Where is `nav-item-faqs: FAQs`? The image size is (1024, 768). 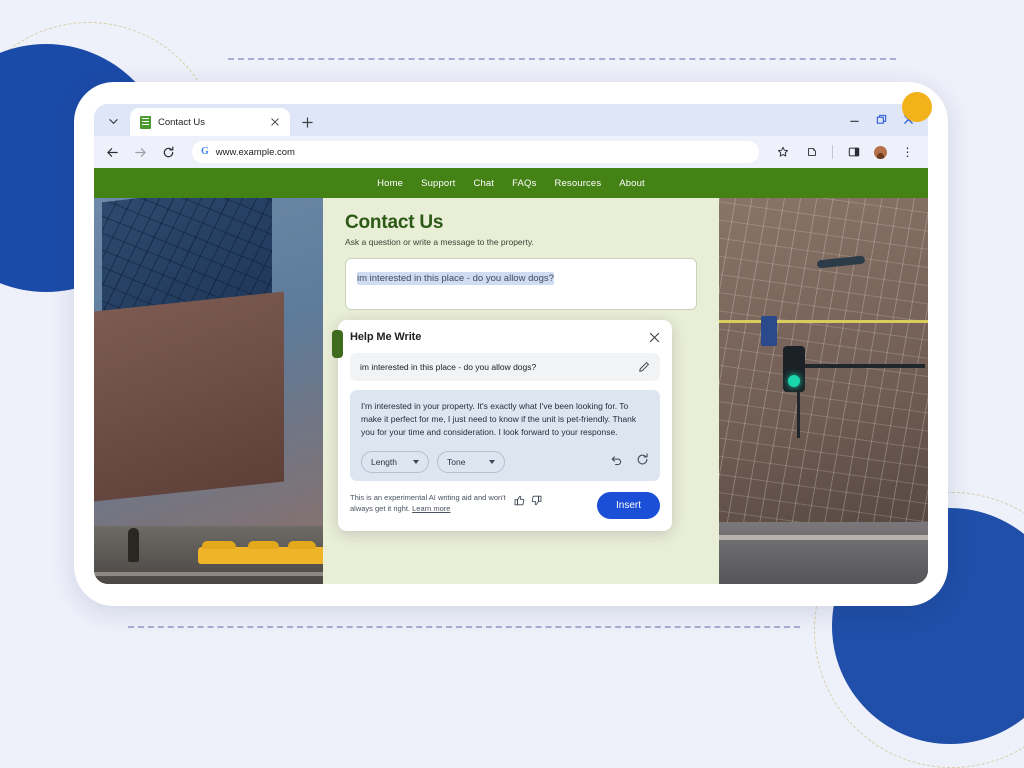 nav-item-faqs: FAQs is located at coordinates (524, 183).